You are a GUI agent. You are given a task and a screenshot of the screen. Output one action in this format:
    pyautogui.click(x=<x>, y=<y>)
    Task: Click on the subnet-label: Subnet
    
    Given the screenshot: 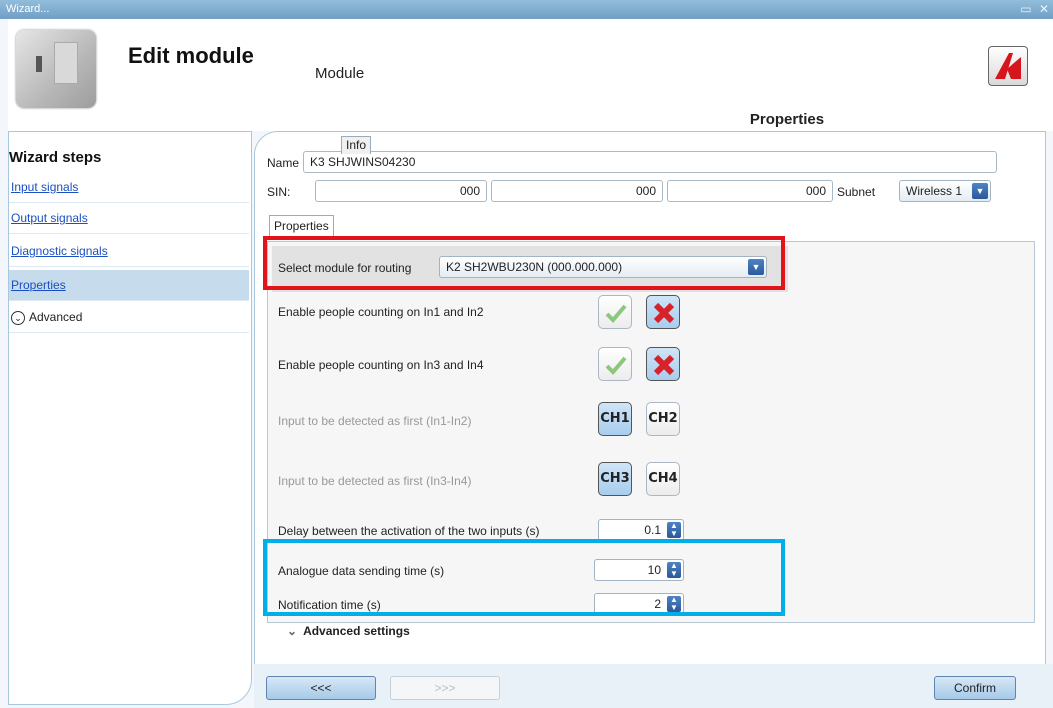 What is the action you would take?
    pyautogui.click(x=856, y=192)
    